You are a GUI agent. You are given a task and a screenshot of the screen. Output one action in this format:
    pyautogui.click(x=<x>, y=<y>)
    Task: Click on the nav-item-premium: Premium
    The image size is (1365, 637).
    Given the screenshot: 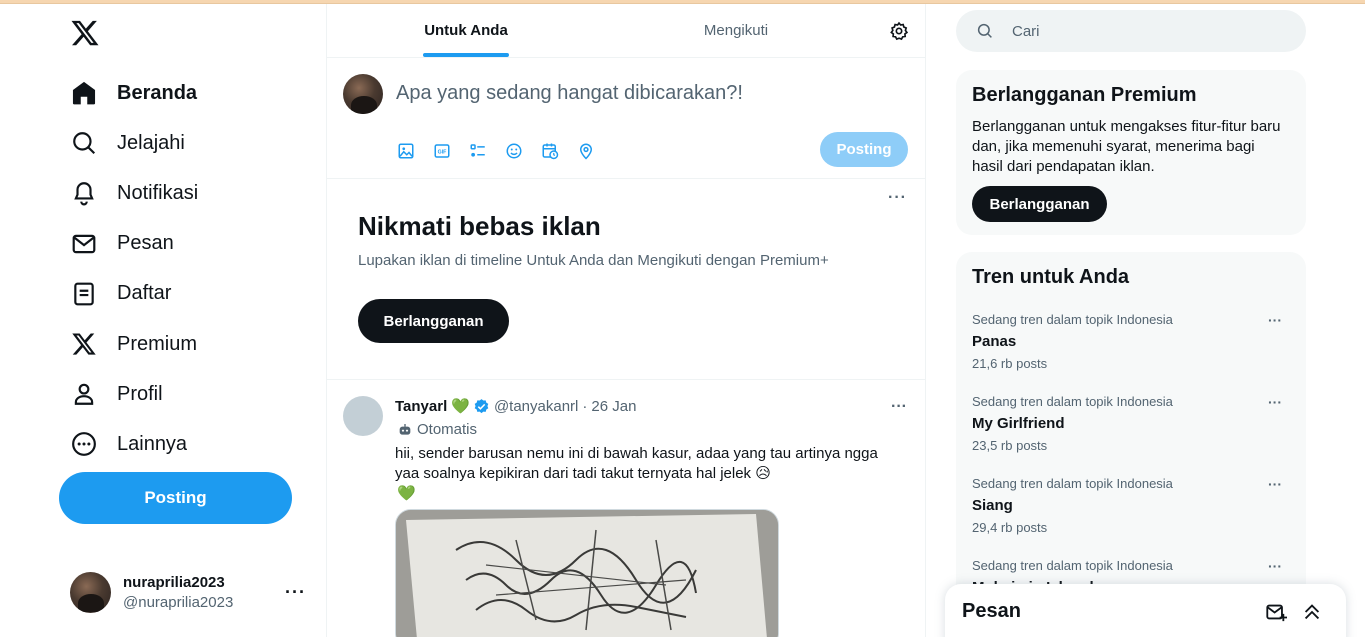 What is the action you would take?
    pyautogui.click(x=134, y=344)
    